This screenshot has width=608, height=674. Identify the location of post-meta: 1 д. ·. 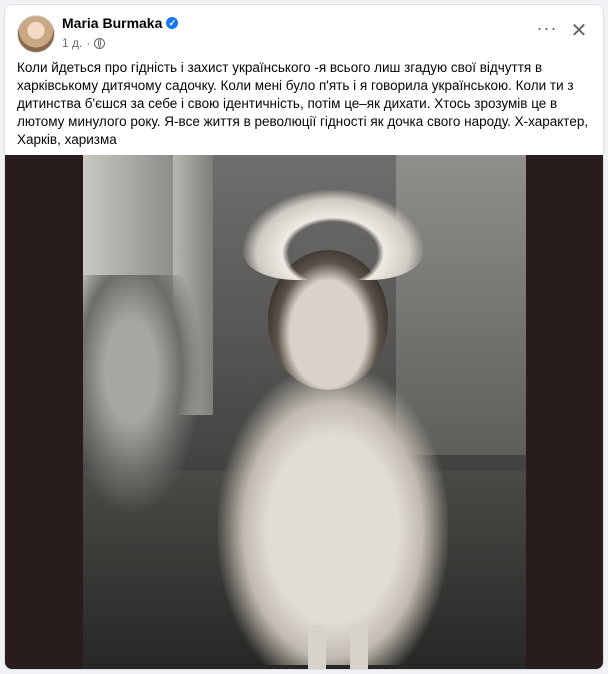
(84, 43).